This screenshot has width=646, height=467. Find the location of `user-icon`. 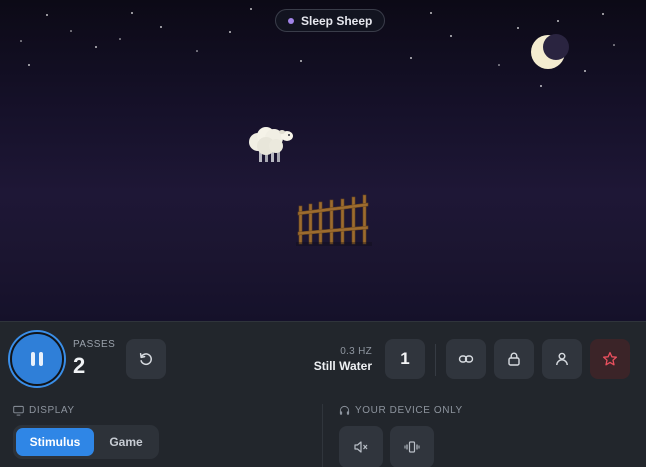

user-icon is located at coordinates (562, 359).